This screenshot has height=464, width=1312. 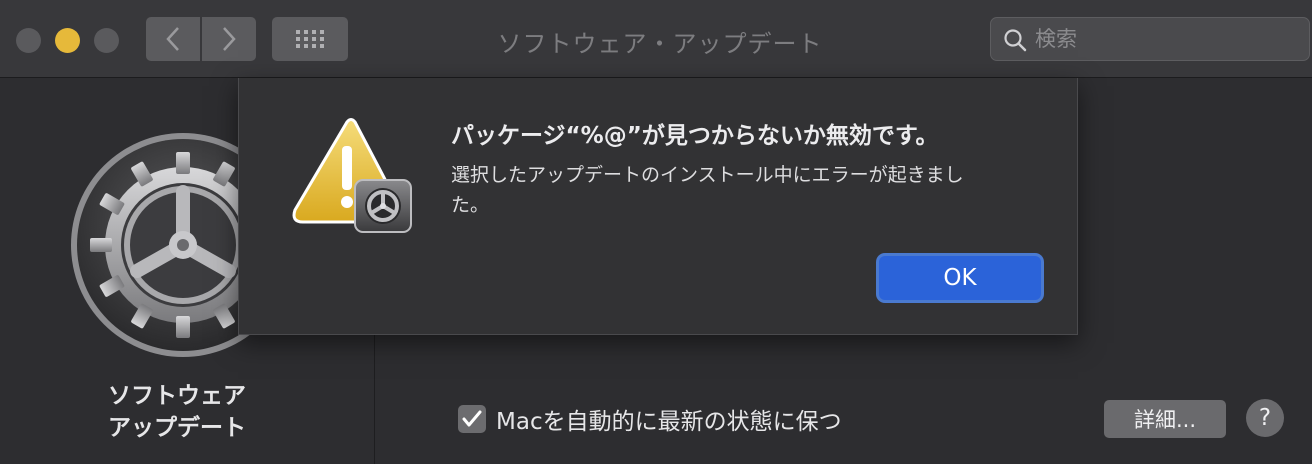 What do you see at coordinates (177, 428) in the screenshot?
I see `pane-title-line2: アップデート` at bounding box center [177, 428].